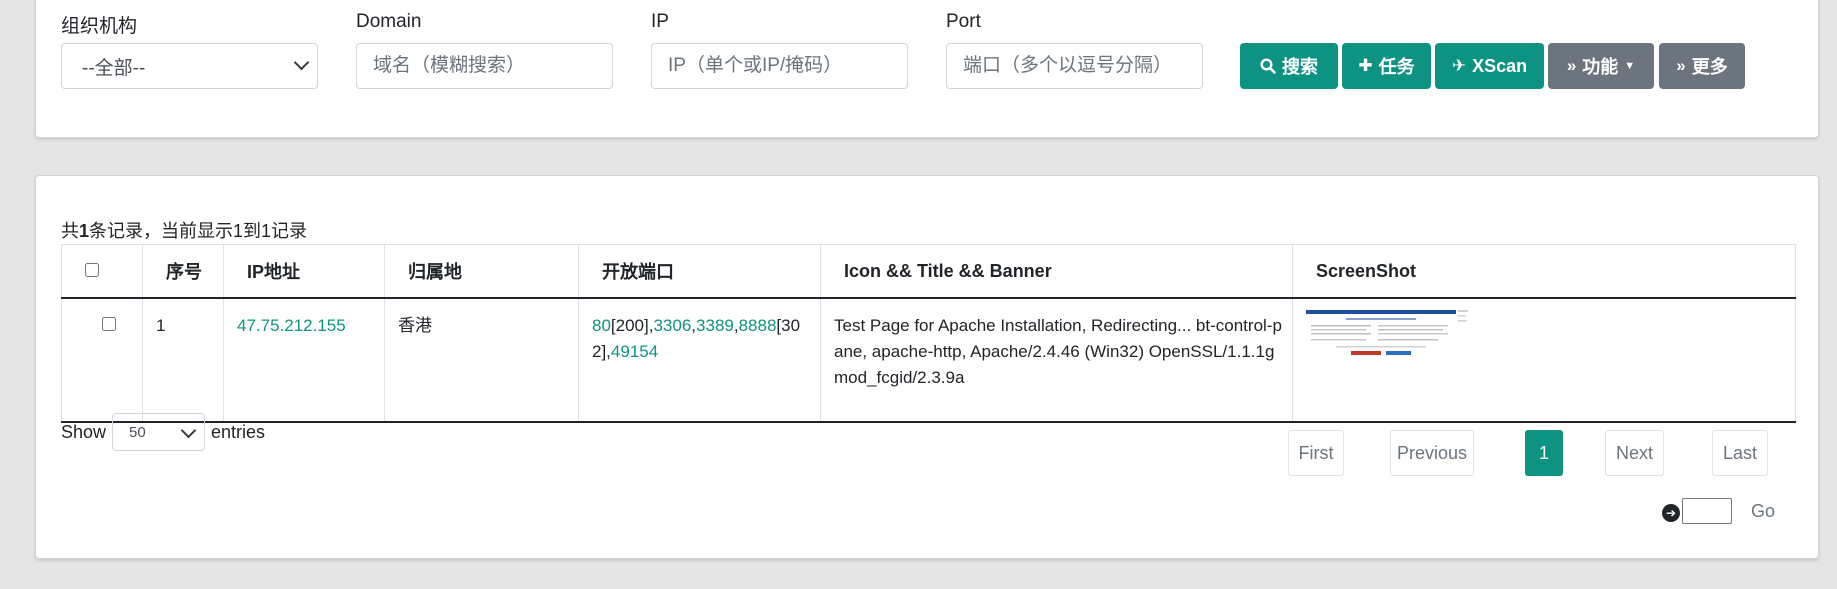 The width and height of the screenshot is (1837, 589). What do you see at coordinates (660, 21) in the screenshot?
I see `ip-label: IP` at bounding box center [660, 21].